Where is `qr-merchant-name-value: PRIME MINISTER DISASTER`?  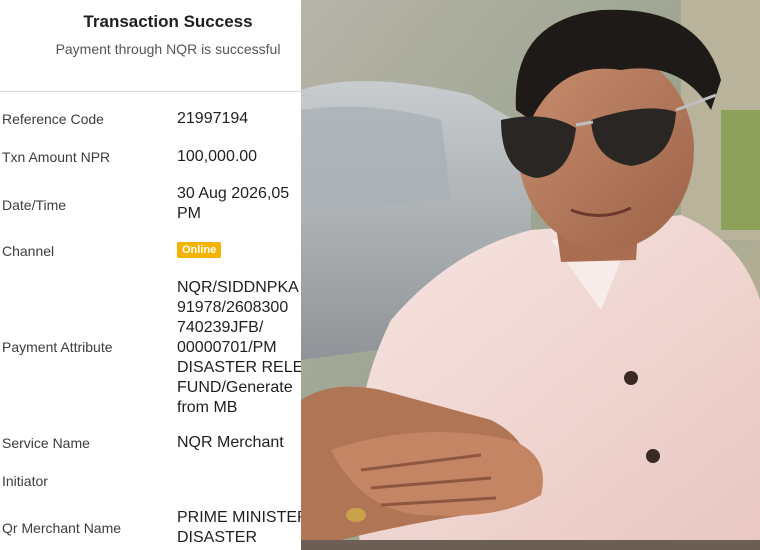 qr-merchant-name-value: PRIME MINISTER DISASTER is located at coordinates (239, 527).